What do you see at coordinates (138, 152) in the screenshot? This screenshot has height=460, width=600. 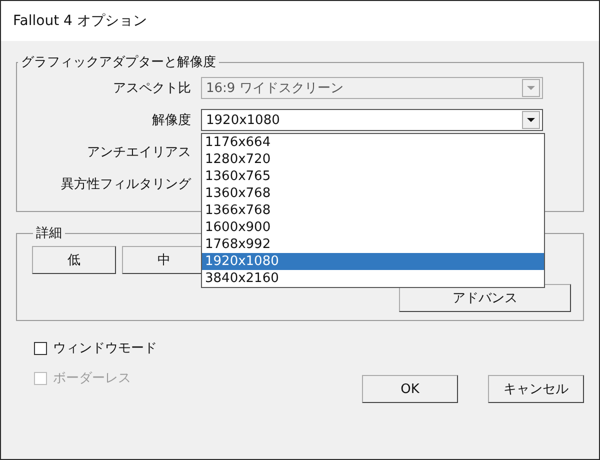 I see `field-label: アンチエイリアス` at bounding box center [138, 152].